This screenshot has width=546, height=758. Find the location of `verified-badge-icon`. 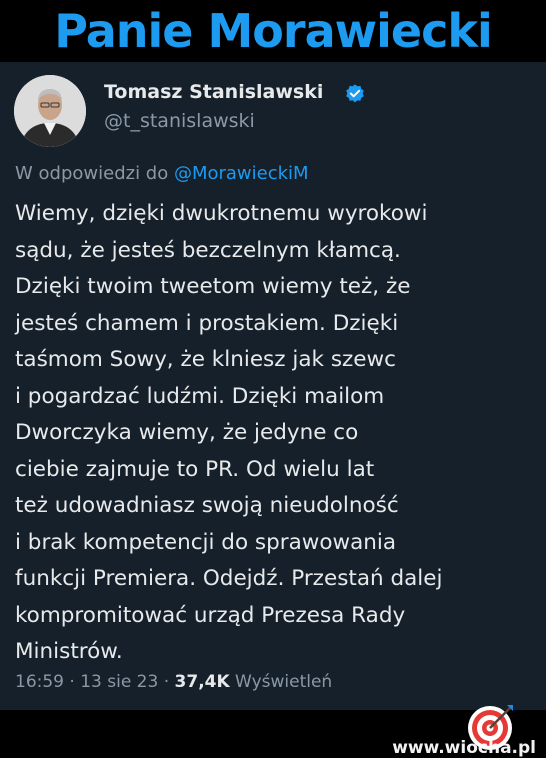

verified-badge-icon is located at coordinates (355, 93).